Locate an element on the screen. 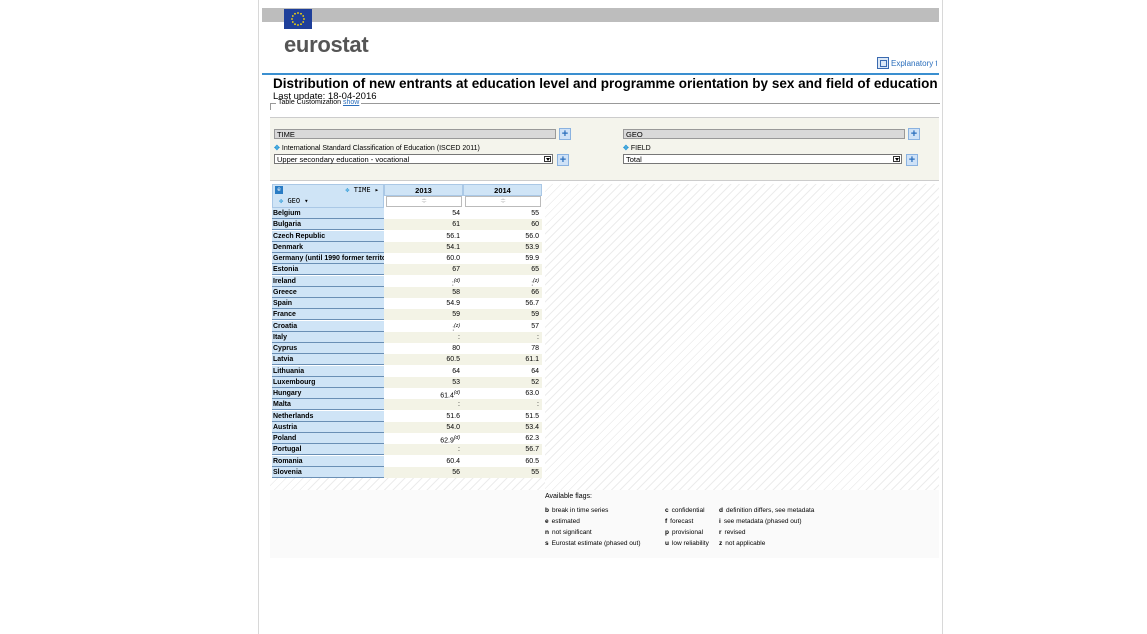 Image resolution: width=1147 pixels, height=634 pixels. geo-row-header: Denmark is located at coordinates (328, 247).